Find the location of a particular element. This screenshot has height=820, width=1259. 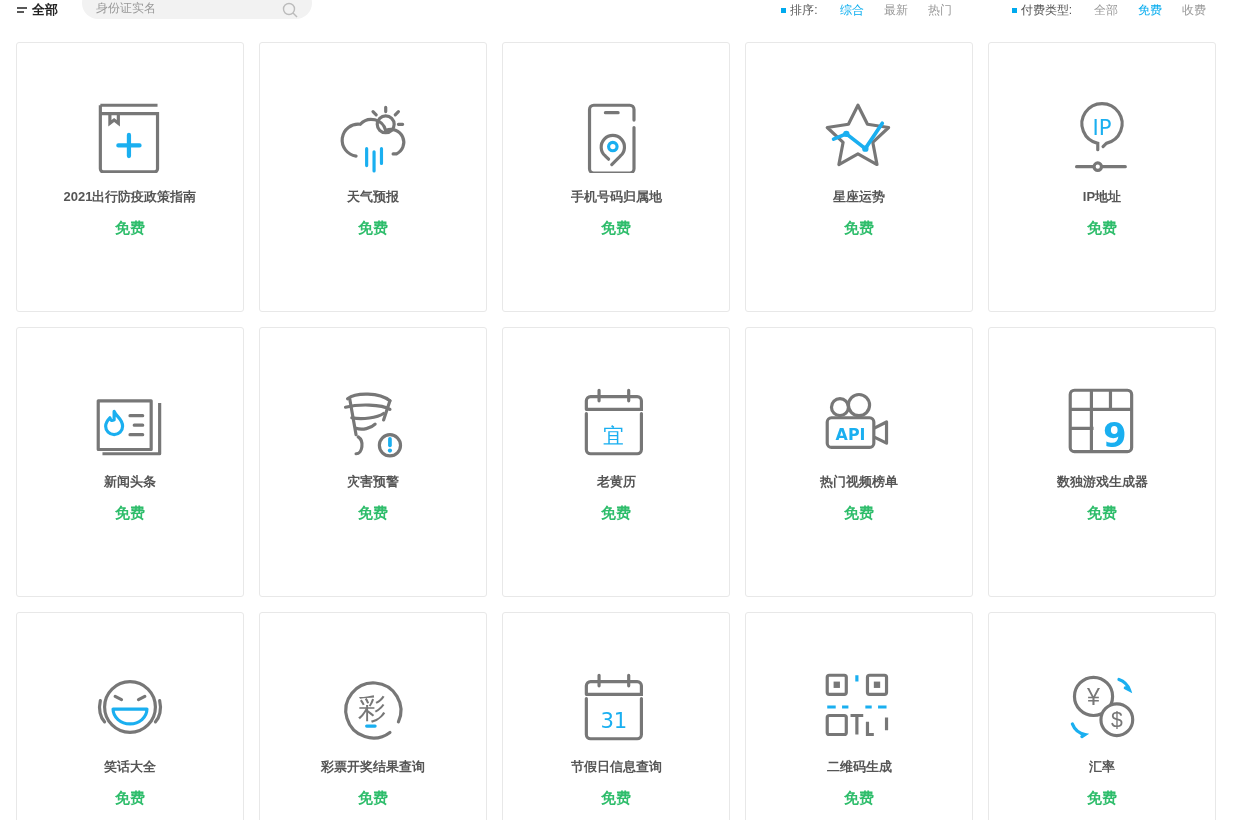

api-card: 2021出行防疫政策指南 免费 is located at coordinates (130, 177).